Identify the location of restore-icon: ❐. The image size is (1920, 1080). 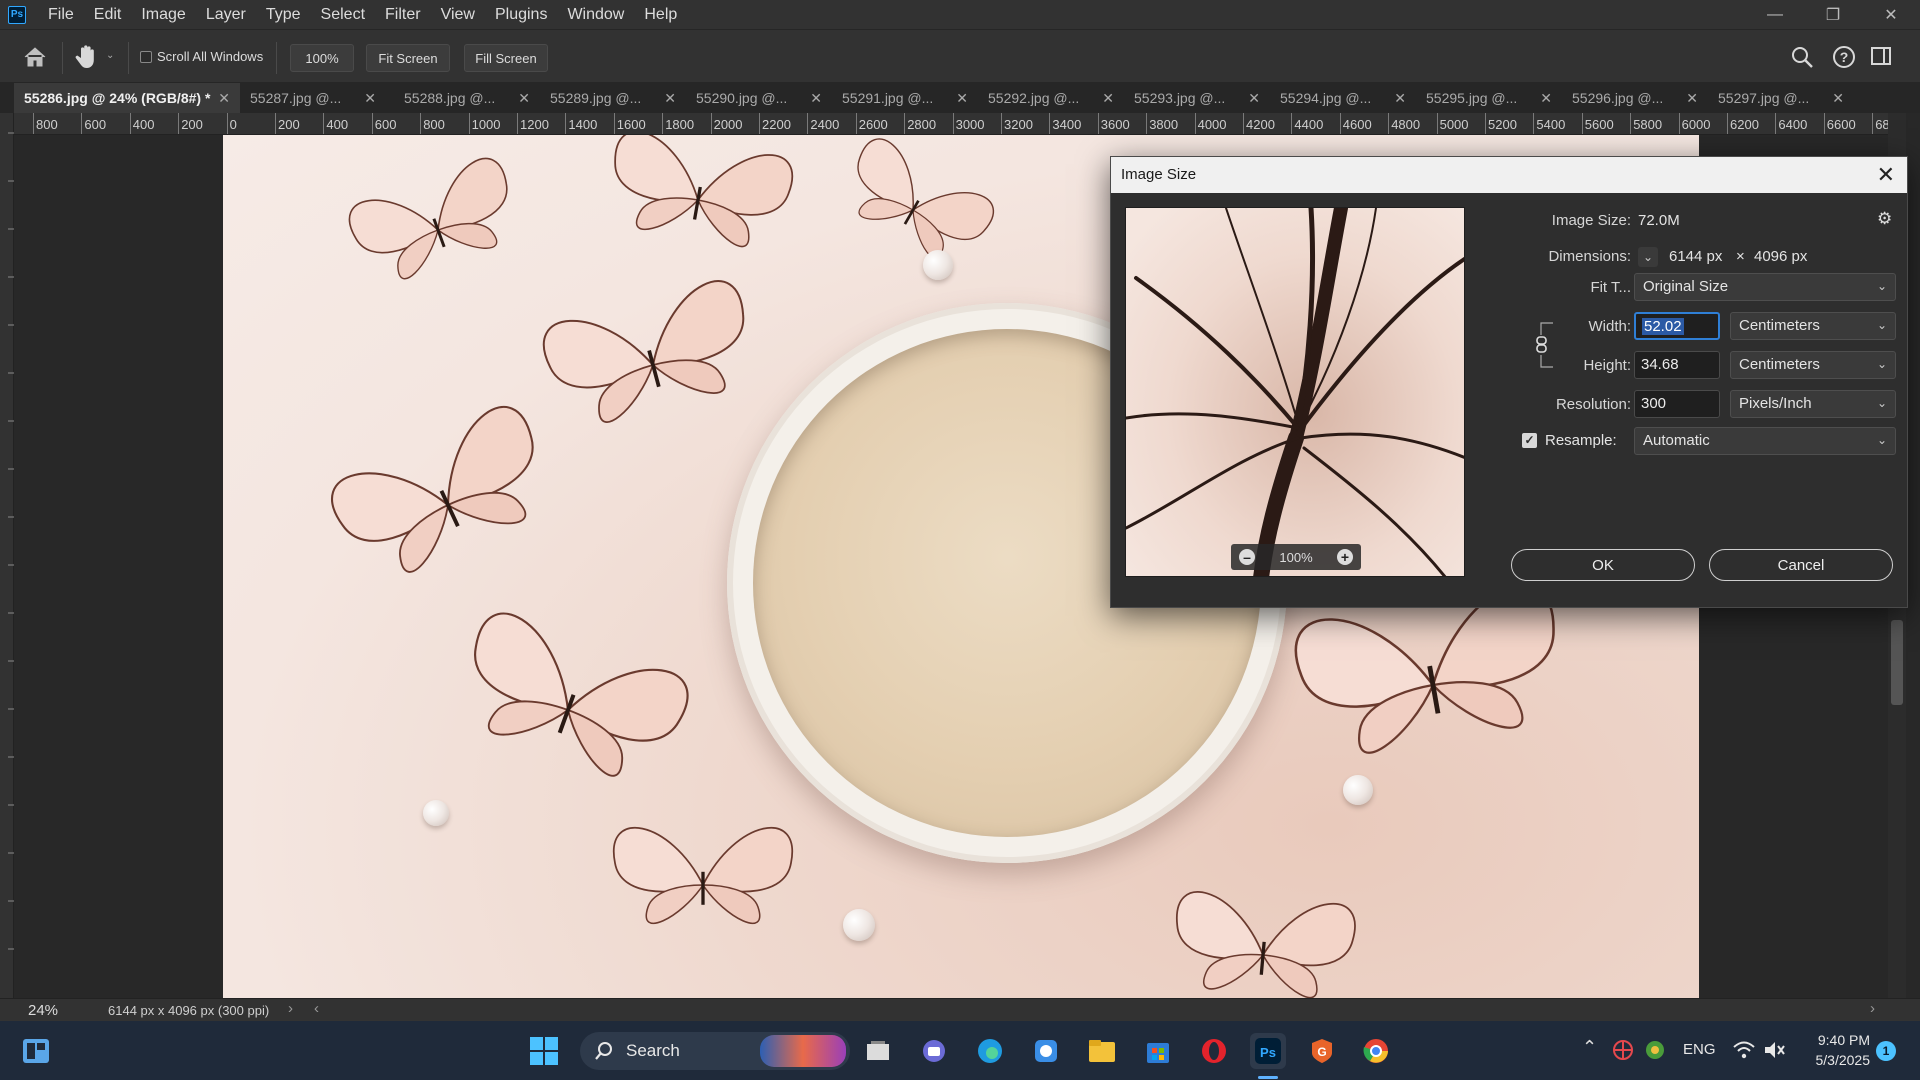
(1833, 14).